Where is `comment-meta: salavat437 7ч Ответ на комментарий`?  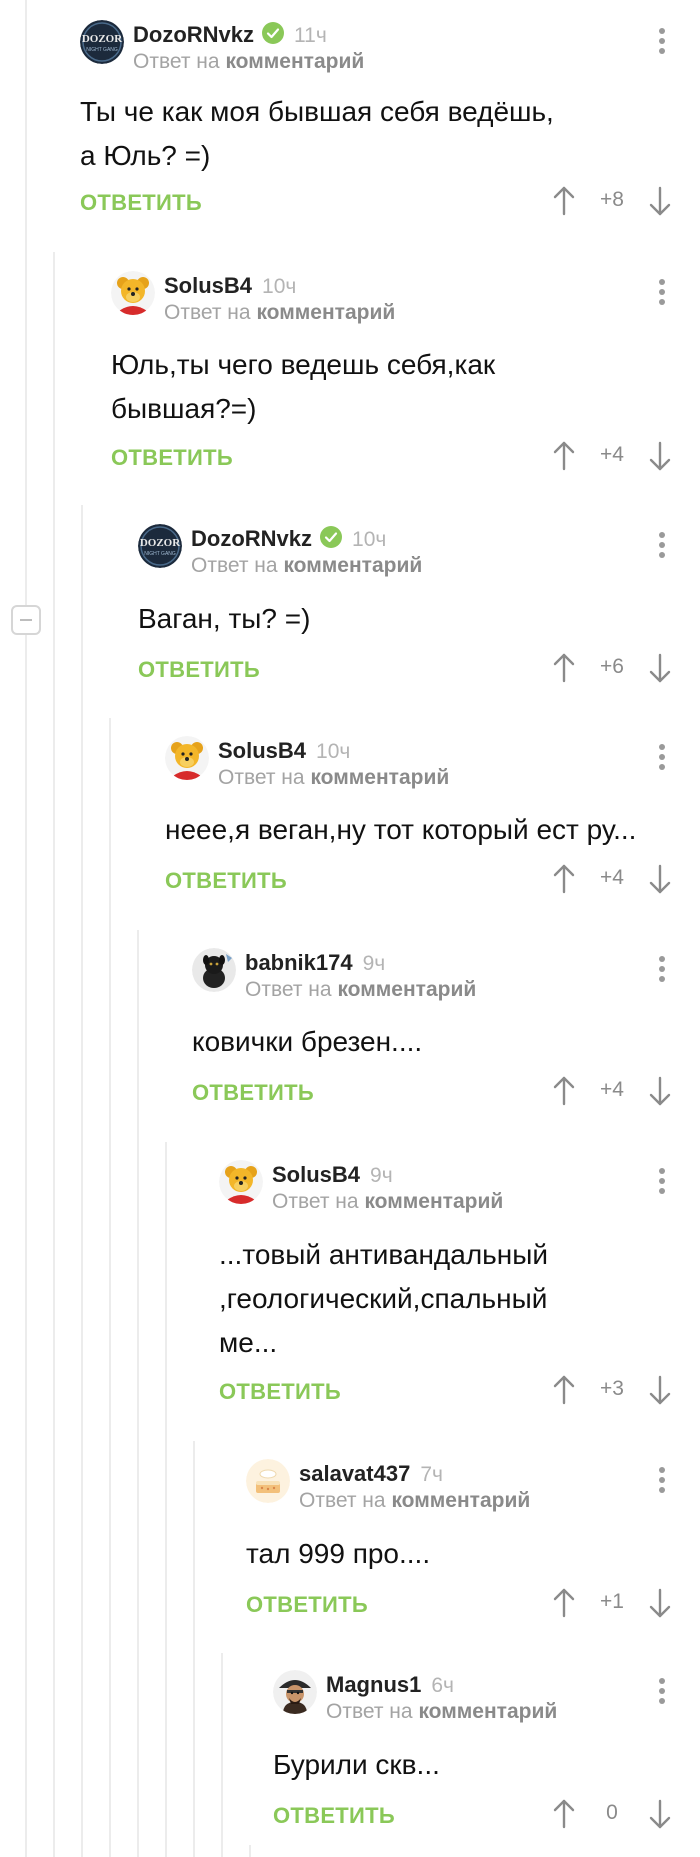 comment-meta: salavat437 7ч Ответ на комментарий is located at coordinates (414, 1487).